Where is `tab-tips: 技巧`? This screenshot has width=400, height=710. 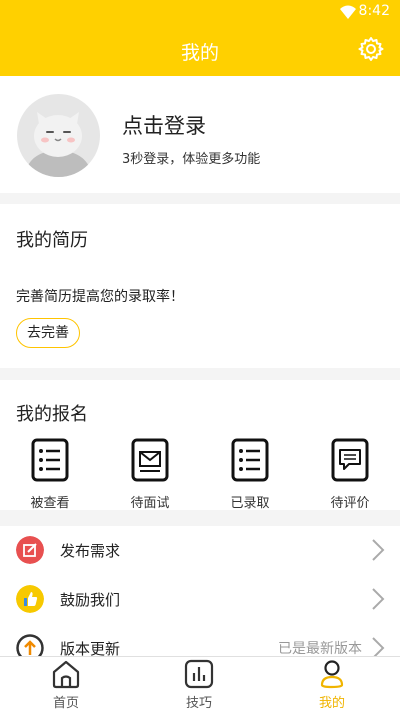
tab-tips: 技巧 is located at coordinates (199, 684).